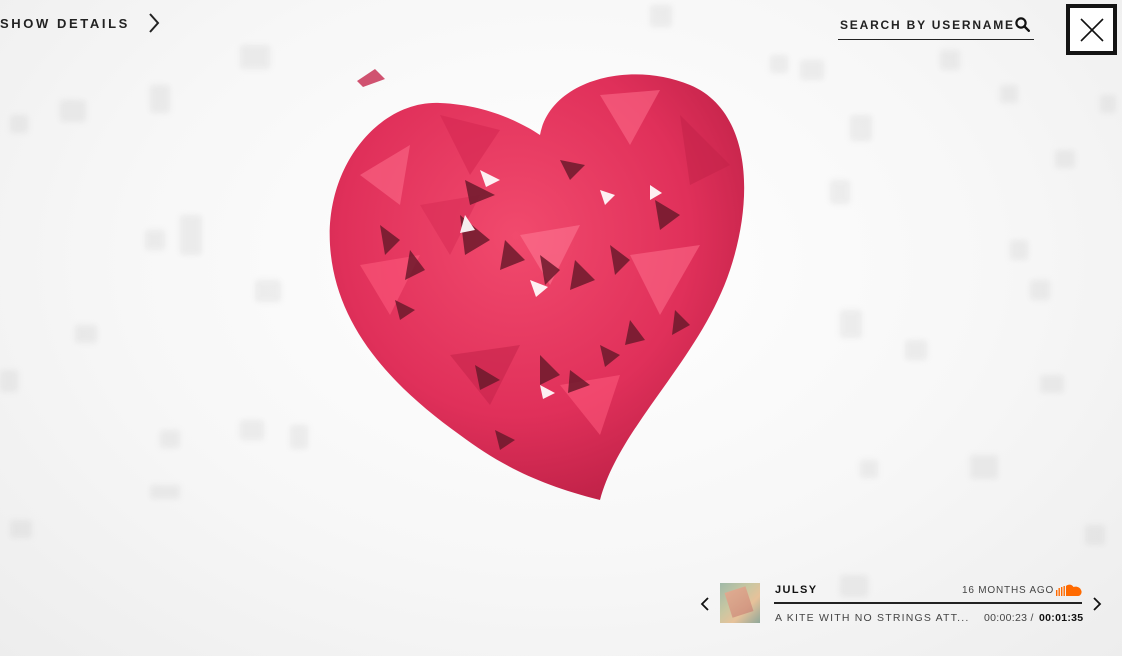 This screenshot has width=1122, height=656. I want to click on heart-fragment, so click(371, 78).